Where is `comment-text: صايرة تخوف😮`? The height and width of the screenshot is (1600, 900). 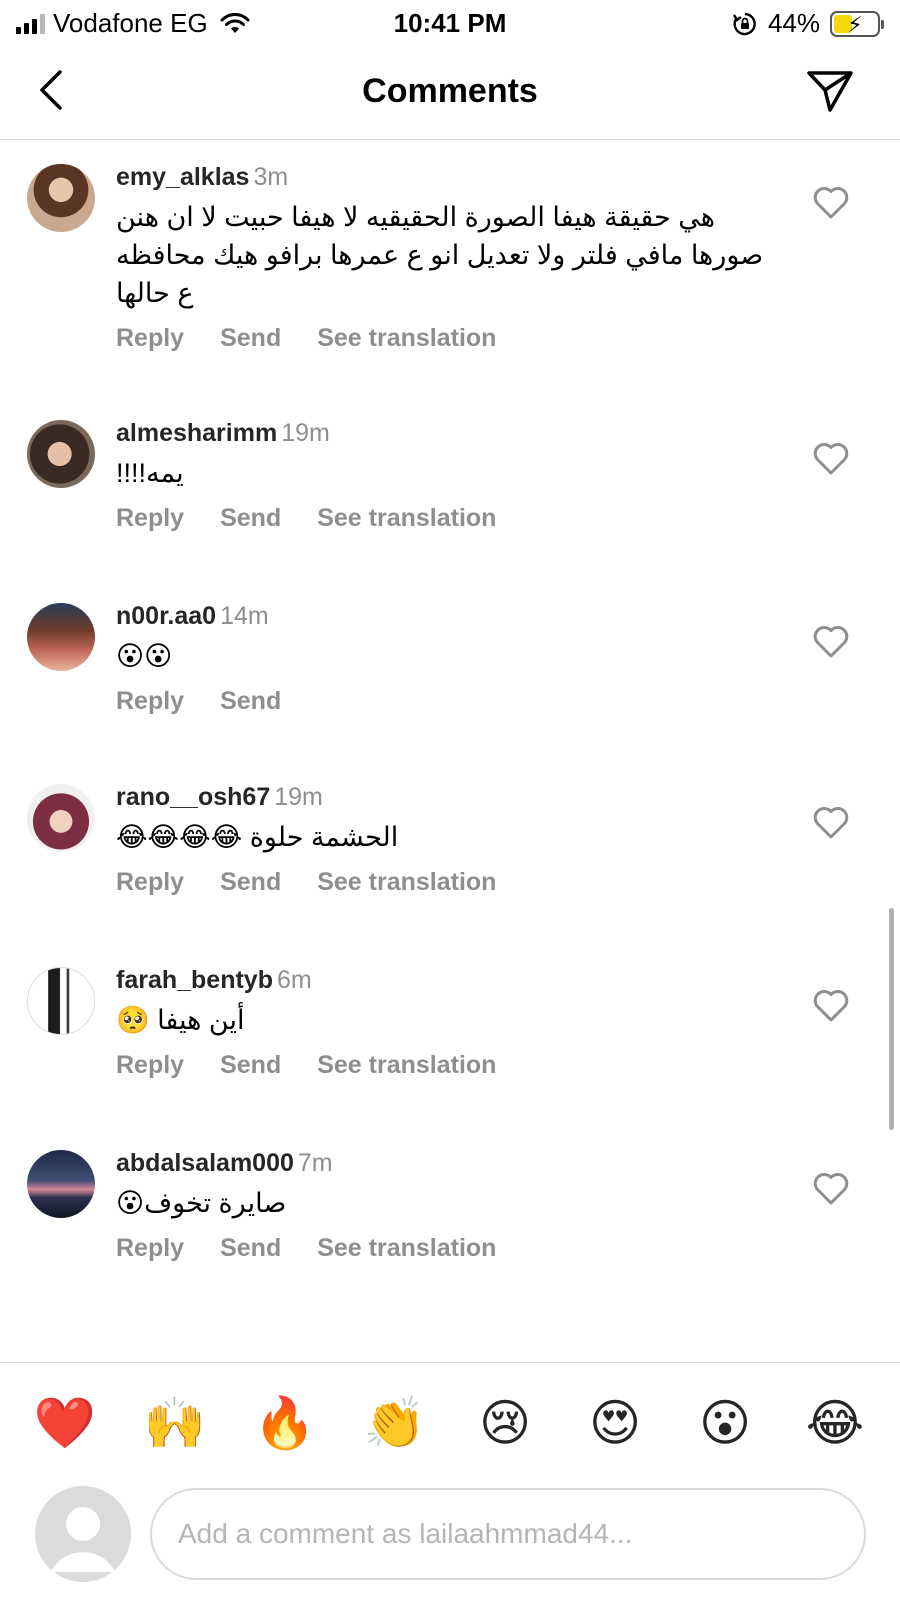
comment-text: صايرة تخوف😮 is located at coordinates (201, 1203).